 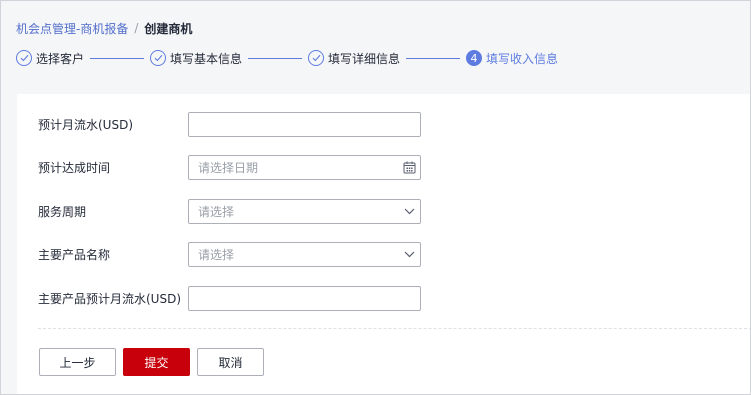 What do you see at coordinates (230, 362) in the screenshot?
I see `cancel-button: 取消` at bounding box center [230, 362].